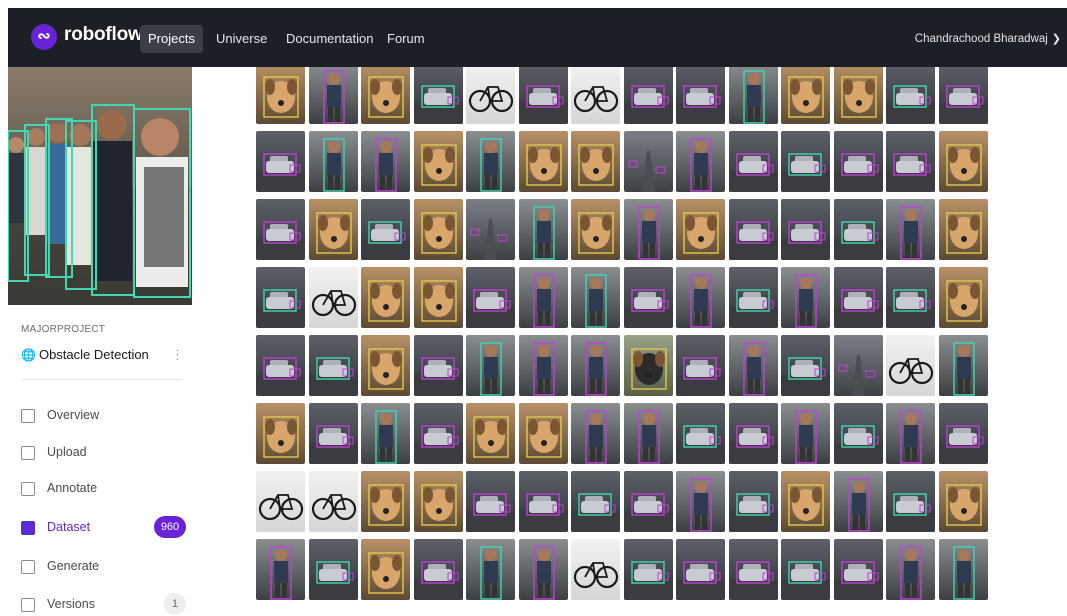  Describe the element at coordinates (988, 39) in the screenshot. I see `user-menu: Chandrachood Bharadwaj ❯` at that location.